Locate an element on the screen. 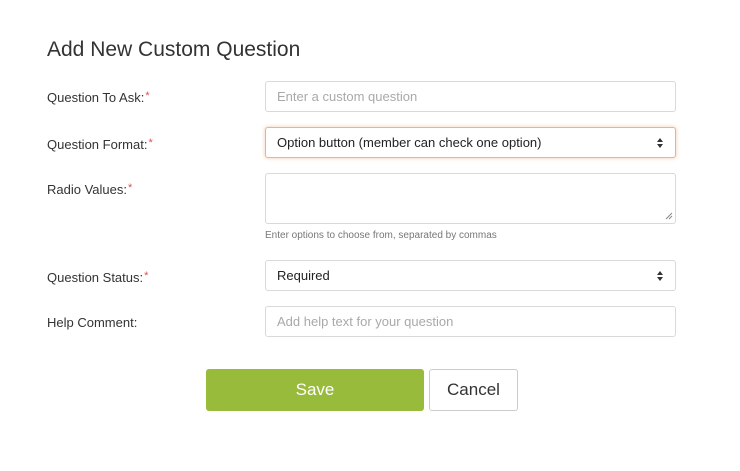  status-select-value: Required is located at coordinates (303, 275).